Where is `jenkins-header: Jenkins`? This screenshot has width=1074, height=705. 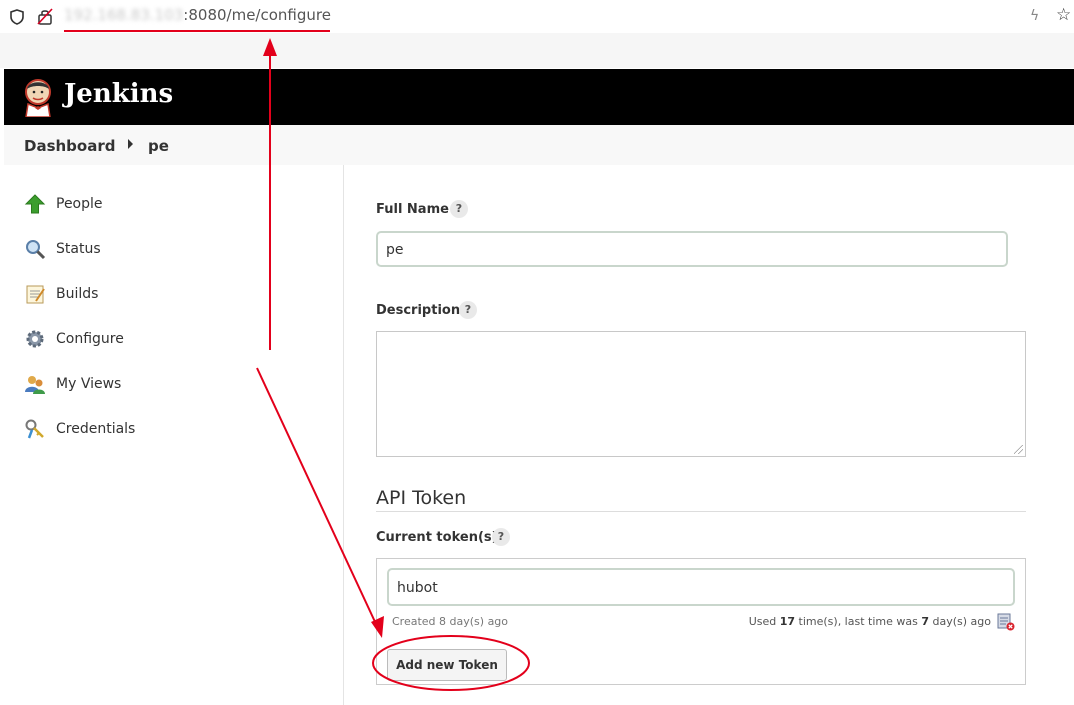 jenkins-header: Jenkins is located at coordinates (539, 97).